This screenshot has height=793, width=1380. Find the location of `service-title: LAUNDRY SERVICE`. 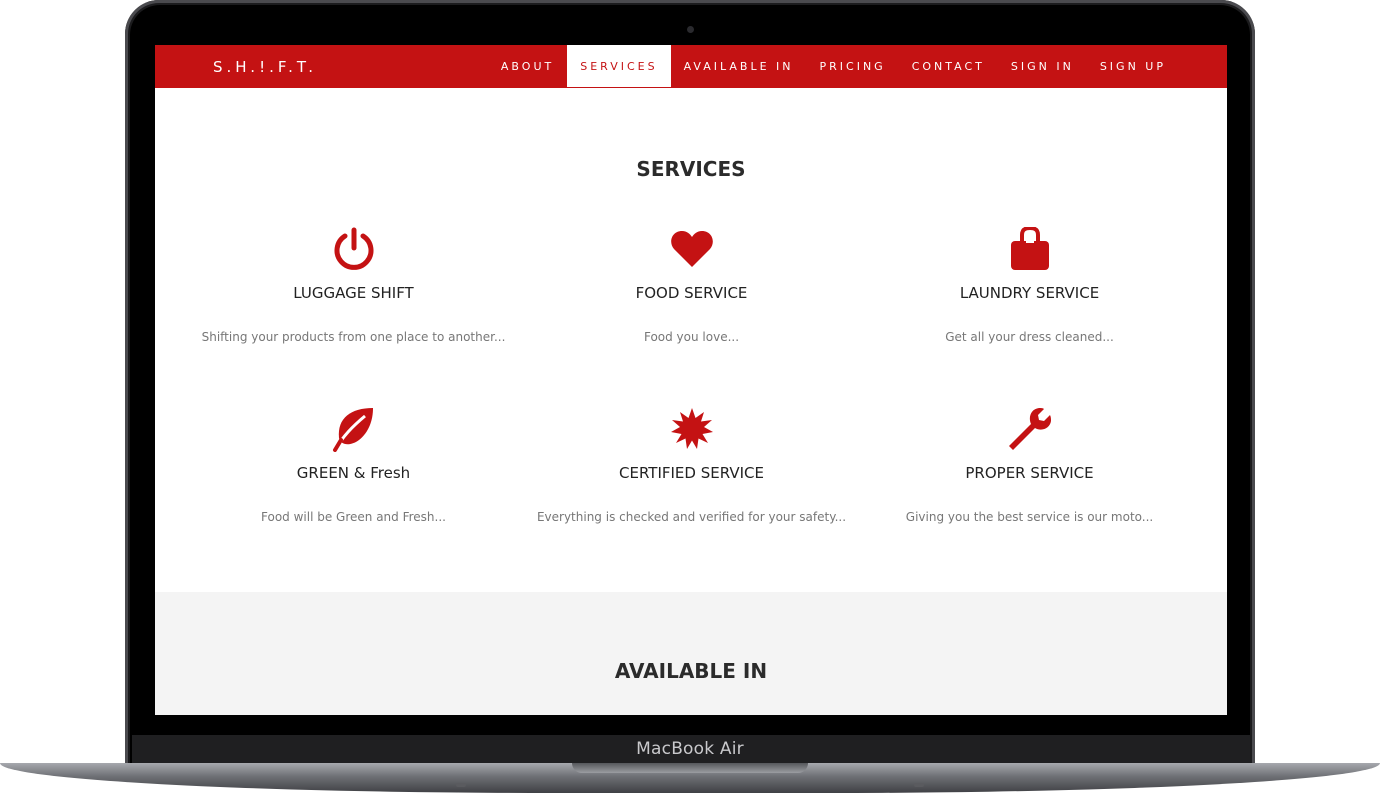

service-title: LAUNDRY SERVICE is located at coordinates (1029, 293).